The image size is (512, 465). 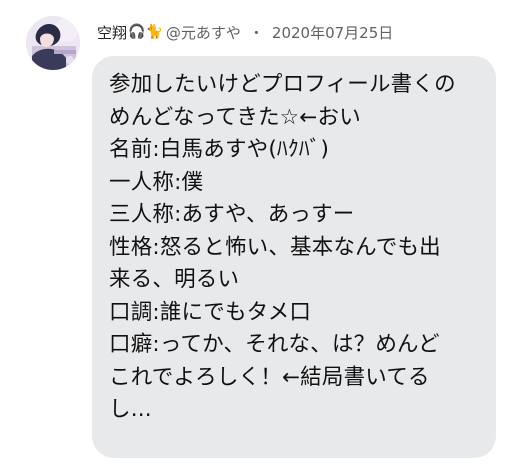 What do you see at coordinates (274, 344) in the screenshot?
I see `message-line: 口癖:ってか、それな、は？めんど` at bounding box center [274, 344].